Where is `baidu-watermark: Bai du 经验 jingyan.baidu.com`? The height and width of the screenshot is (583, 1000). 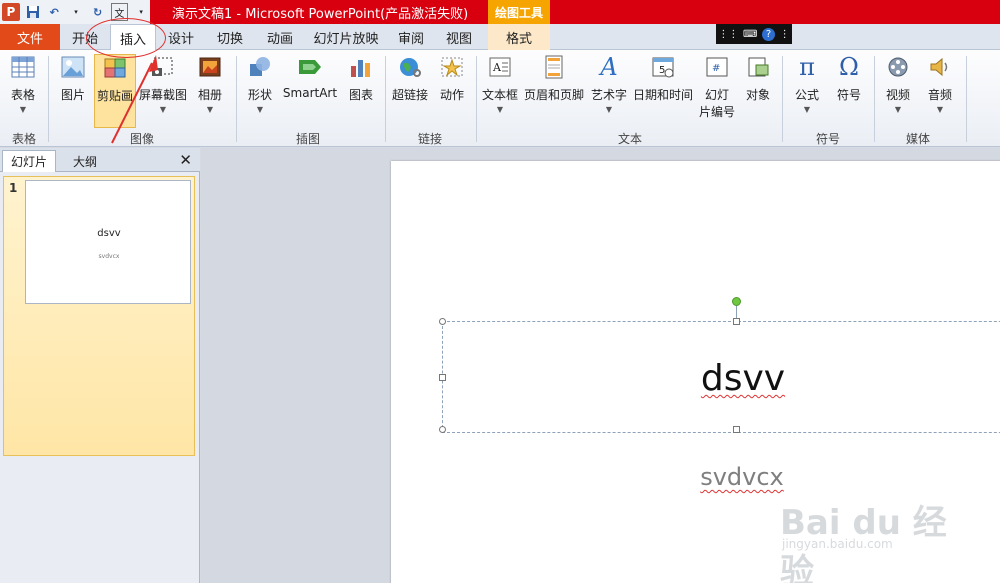 baidu-watermark: Bai du 经验 jingyan.baidu.com is located at coordinates (875, 539).